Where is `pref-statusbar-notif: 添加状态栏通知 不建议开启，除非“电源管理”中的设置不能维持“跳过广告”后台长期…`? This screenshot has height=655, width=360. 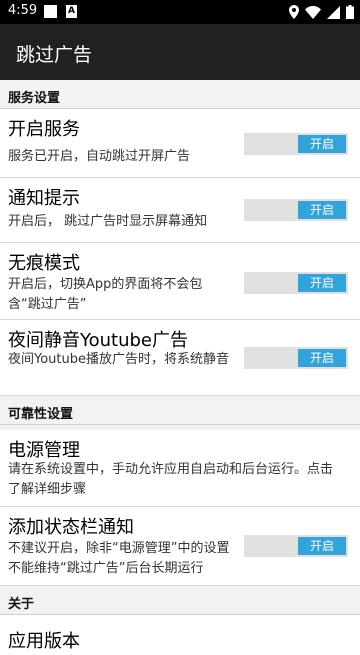 pref-statusbar-notif: 添加状态栏通知 不建议开启，除非“电源管理”中的设置不能维持“跳过广告”后台长期… is located at coordinates (180, 546).